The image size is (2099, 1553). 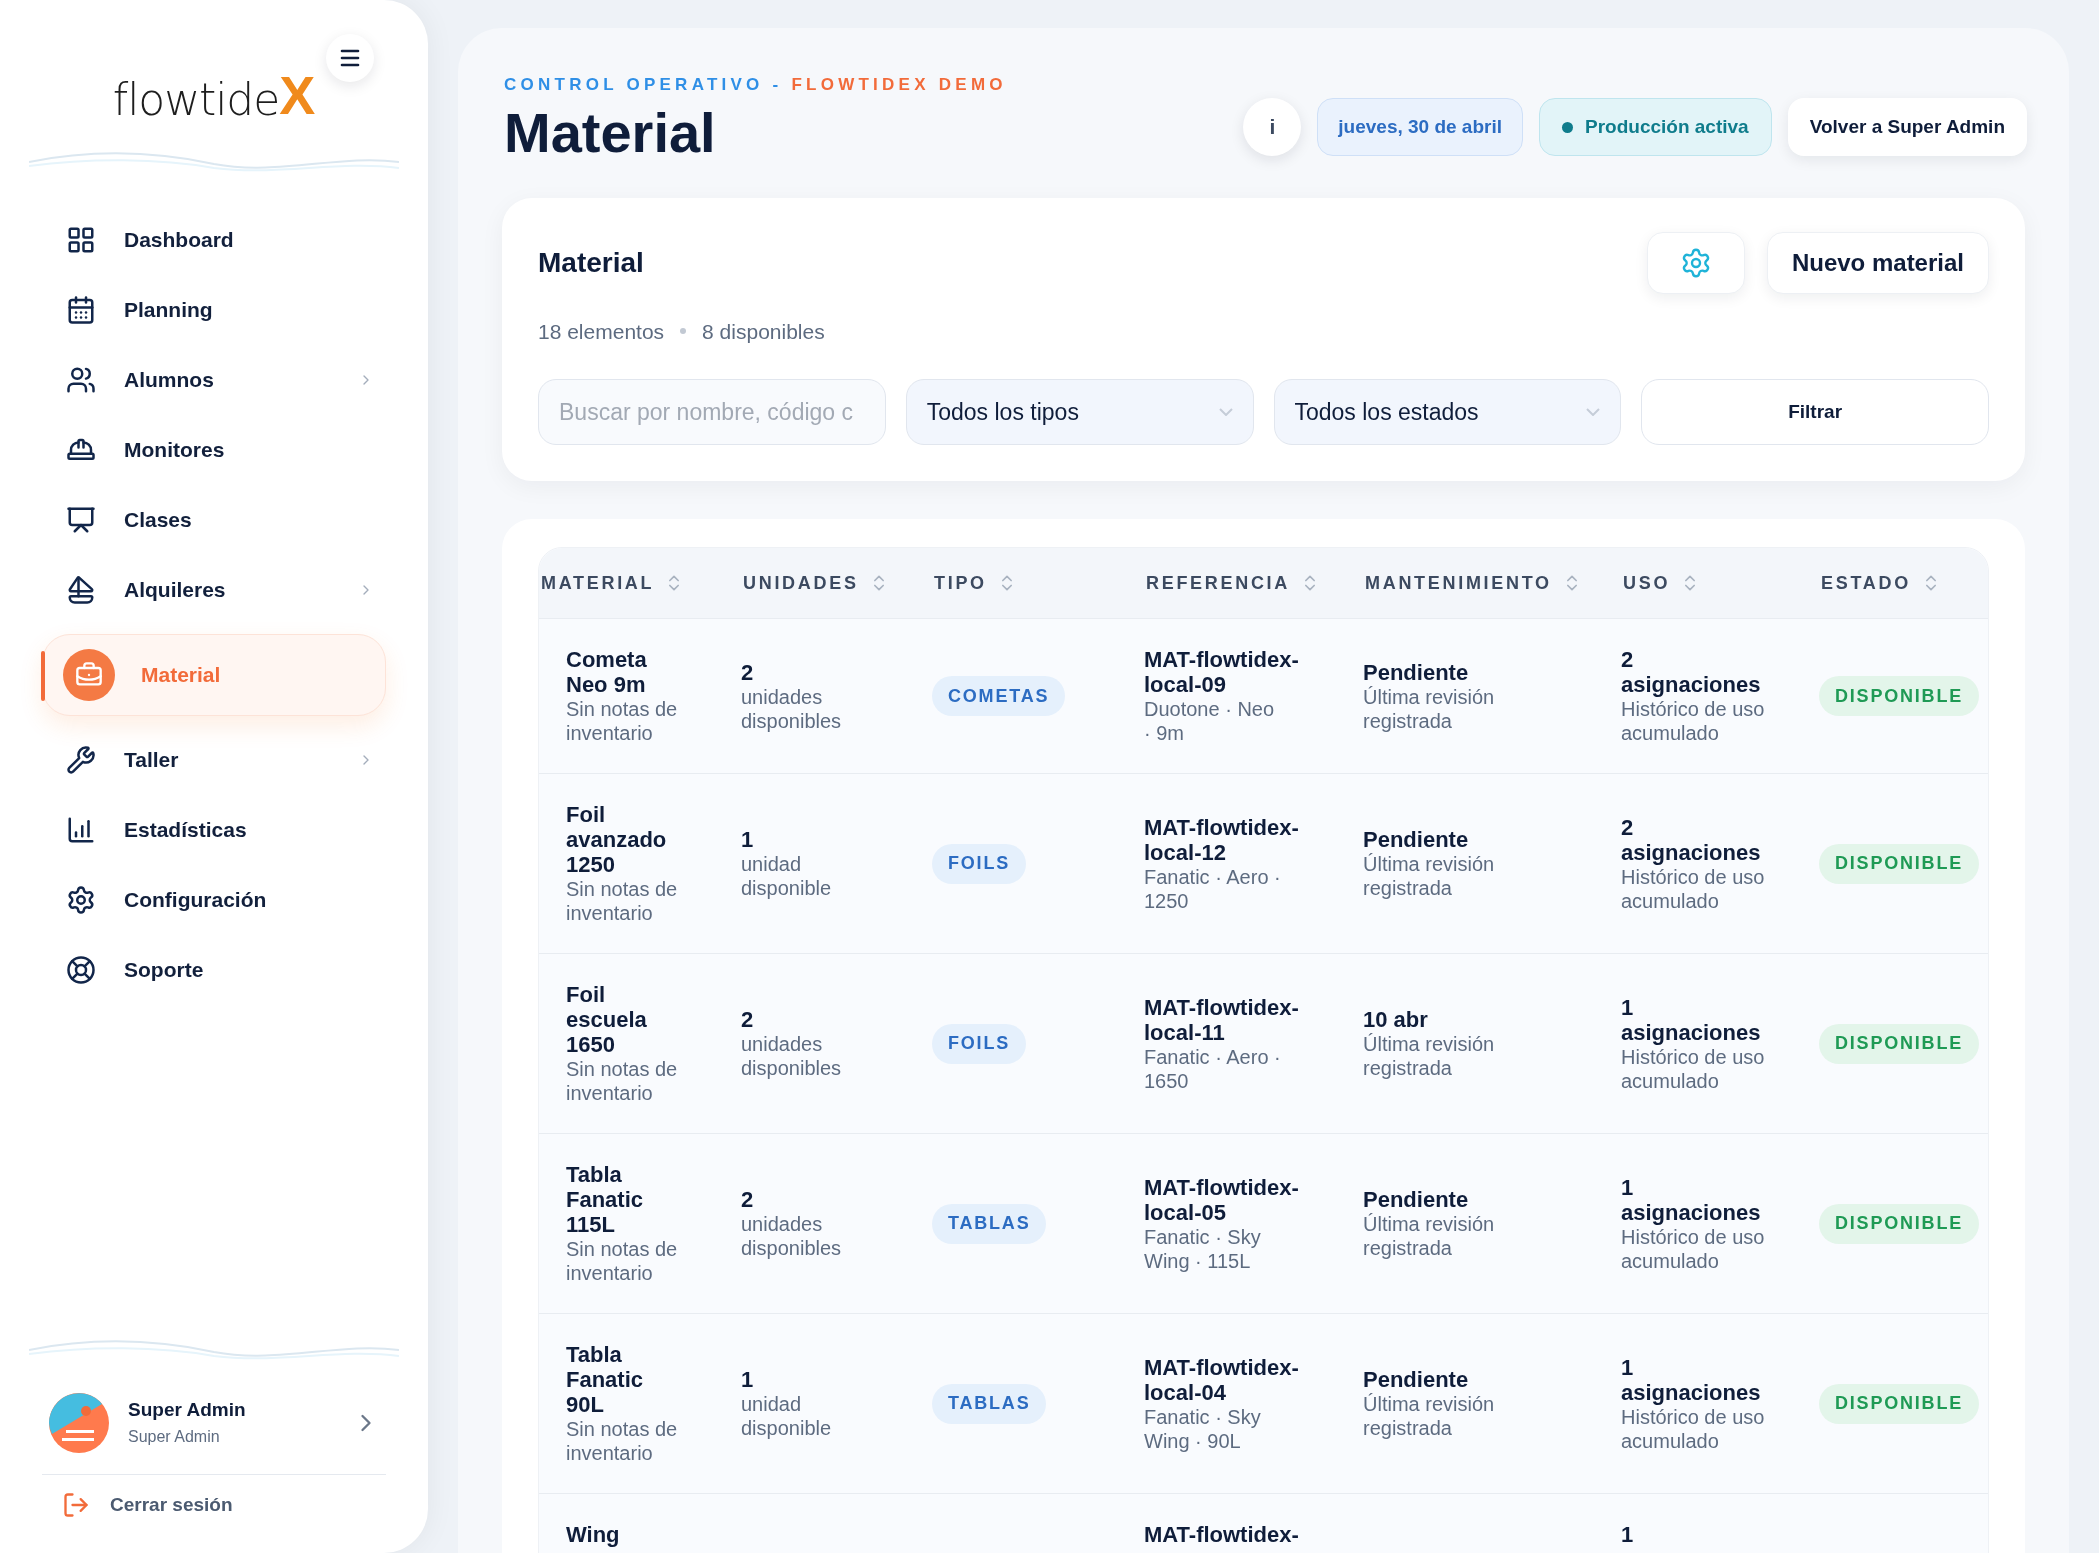 What do you see at coordinates (187, 1410) in the screenshot?
I see `user-name: Super Admin` at bounding box center [187, 1410].